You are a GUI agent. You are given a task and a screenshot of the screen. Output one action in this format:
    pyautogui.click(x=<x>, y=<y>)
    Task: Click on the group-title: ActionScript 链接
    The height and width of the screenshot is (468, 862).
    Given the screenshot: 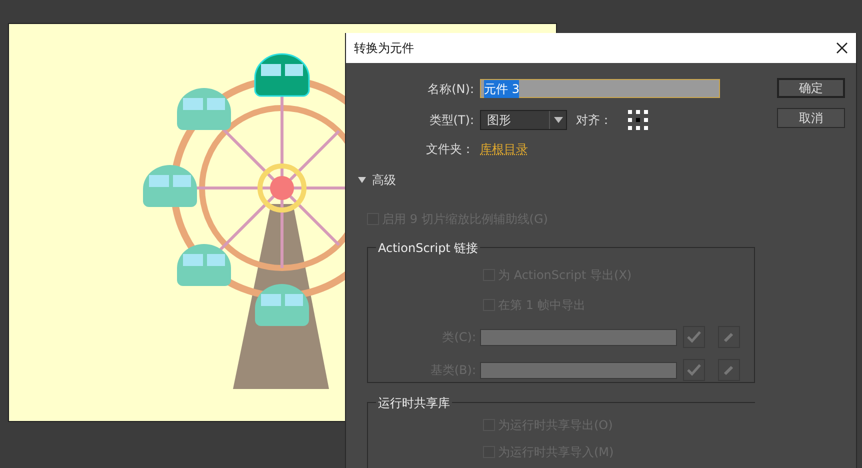 What is the action you would take?
    pyautogui.click(x=428, y=248)
    